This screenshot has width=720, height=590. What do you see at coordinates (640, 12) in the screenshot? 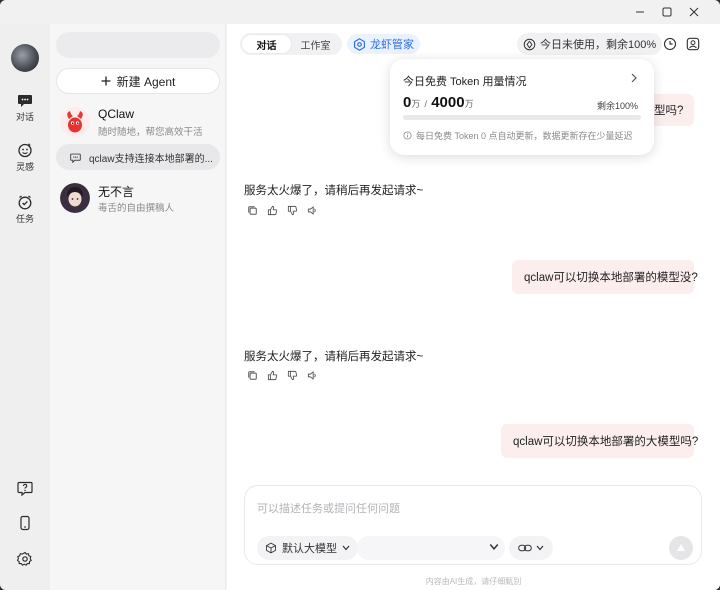
I see `minimize-icon` at bounding box center [640, 12].